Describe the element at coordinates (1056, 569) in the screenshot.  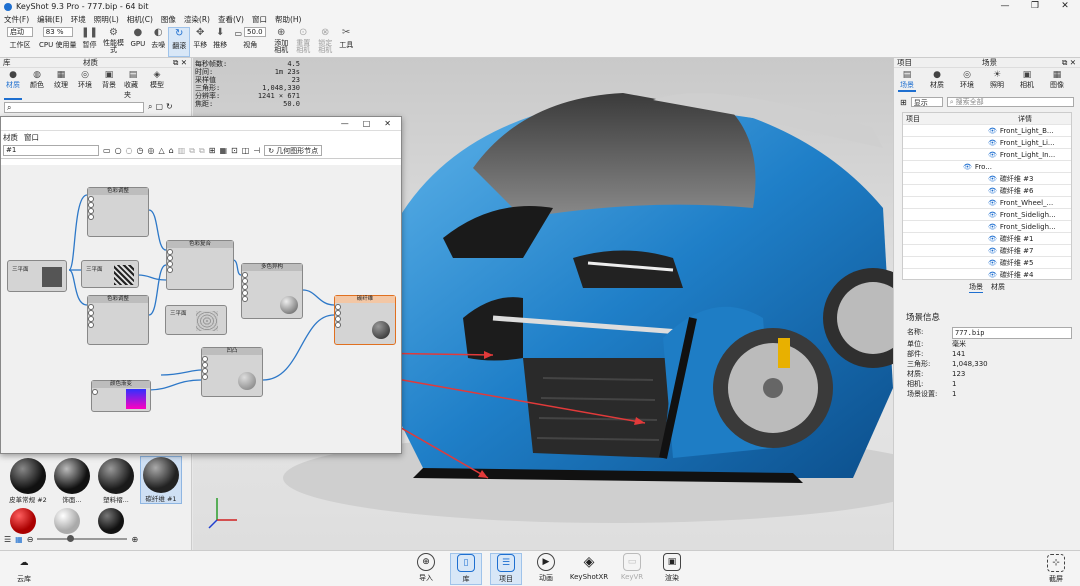
I see `screenshot-button: ⊹ 截屏` at that location.